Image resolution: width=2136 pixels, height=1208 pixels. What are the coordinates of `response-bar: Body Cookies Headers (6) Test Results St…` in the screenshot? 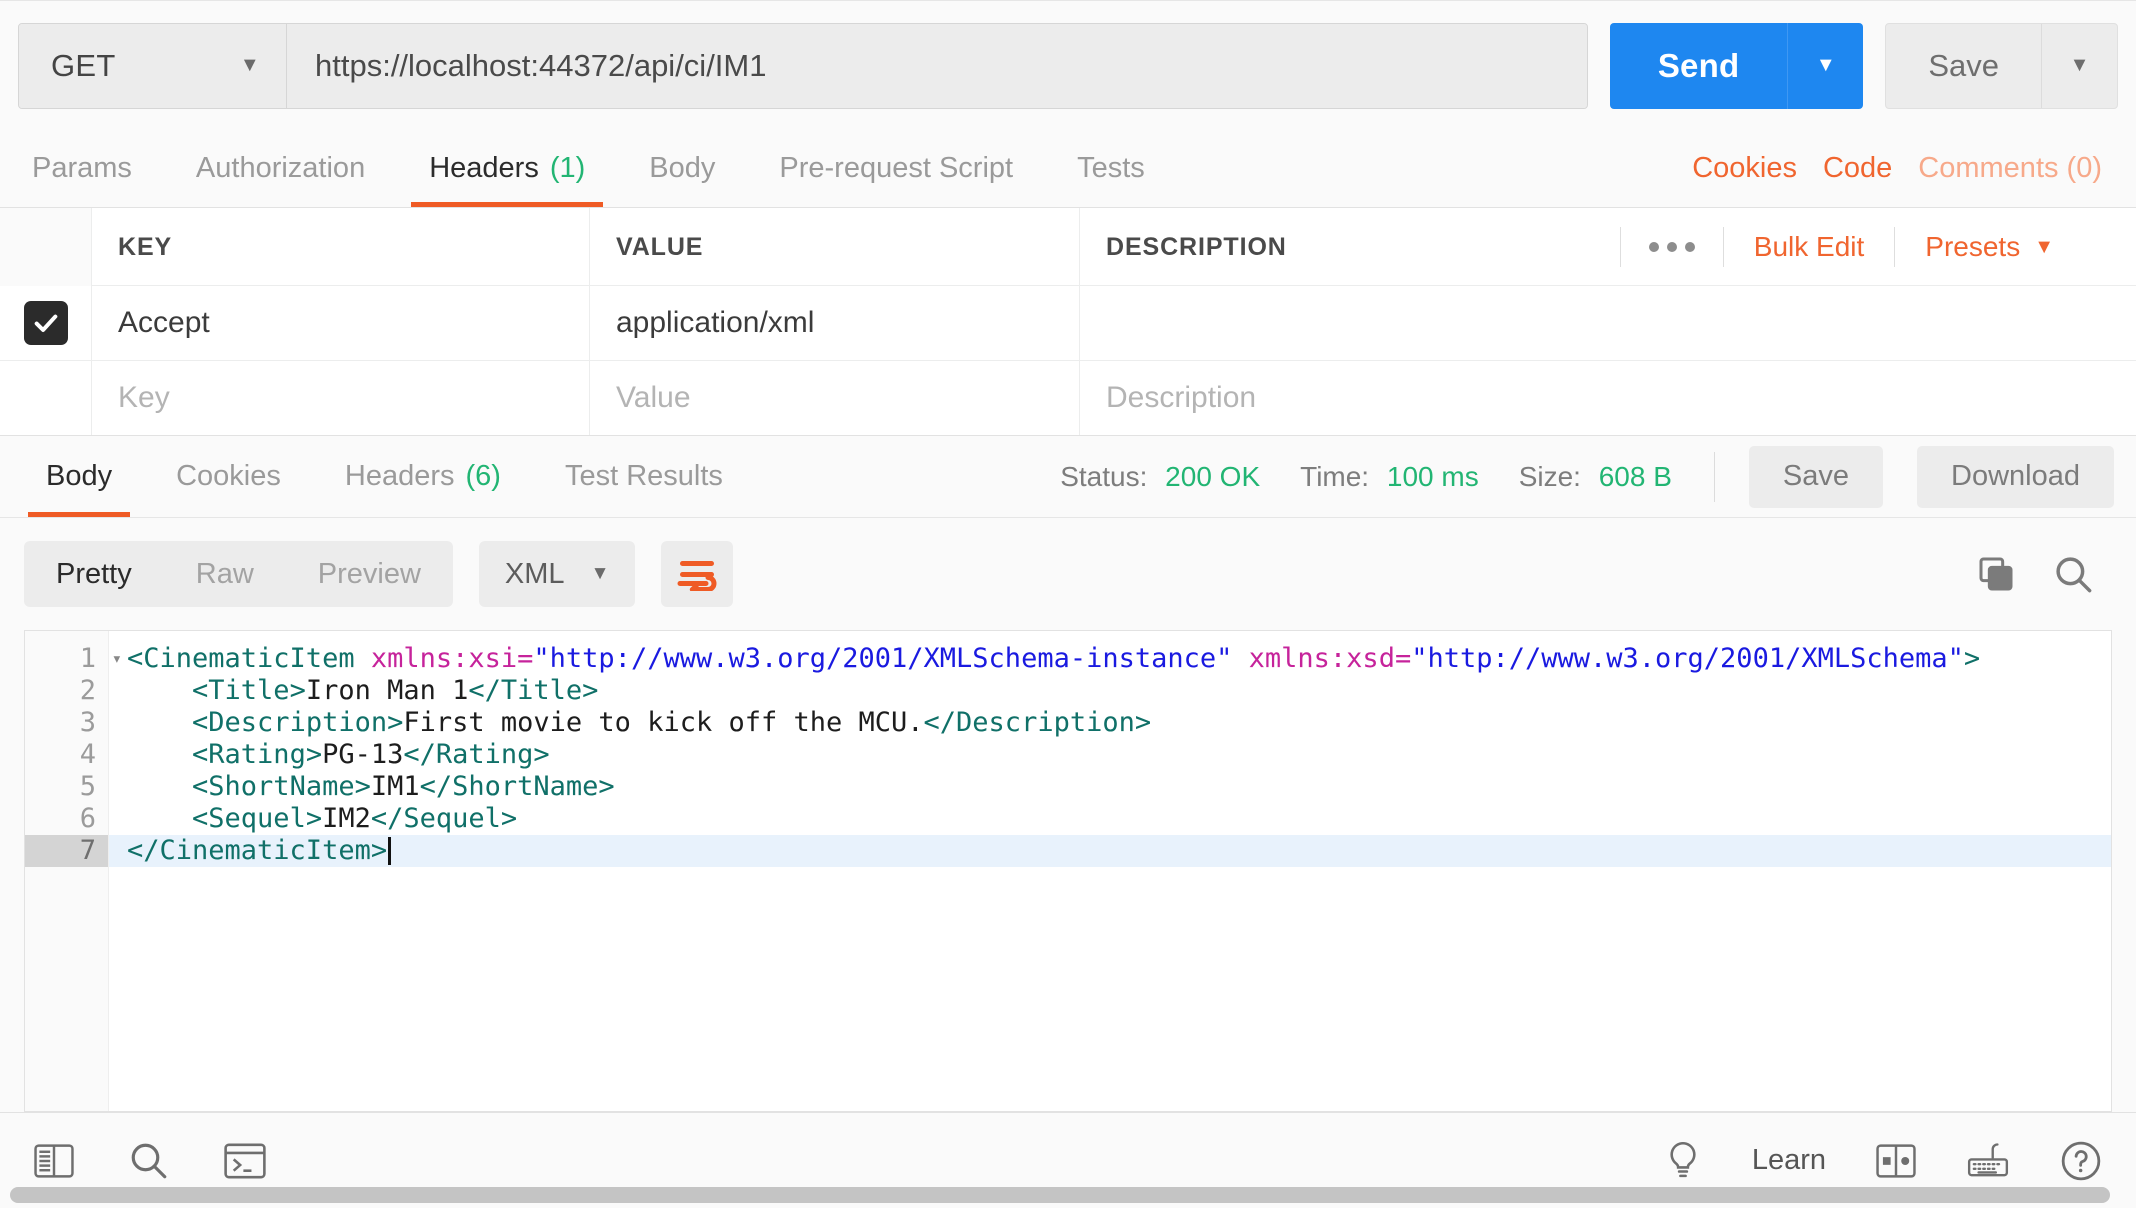 It's located at (1068, 477).